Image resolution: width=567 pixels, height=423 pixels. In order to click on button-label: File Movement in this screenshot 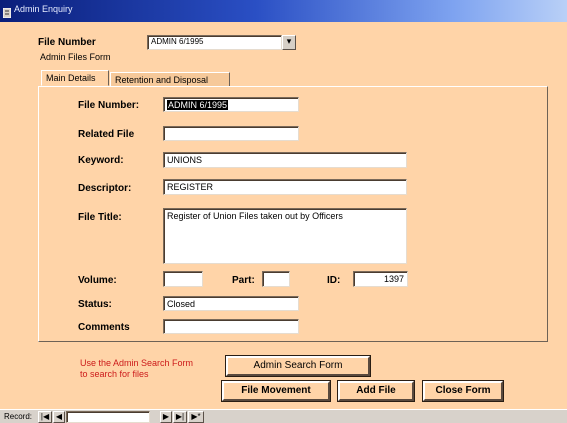, I will do `click(276, 390)`.